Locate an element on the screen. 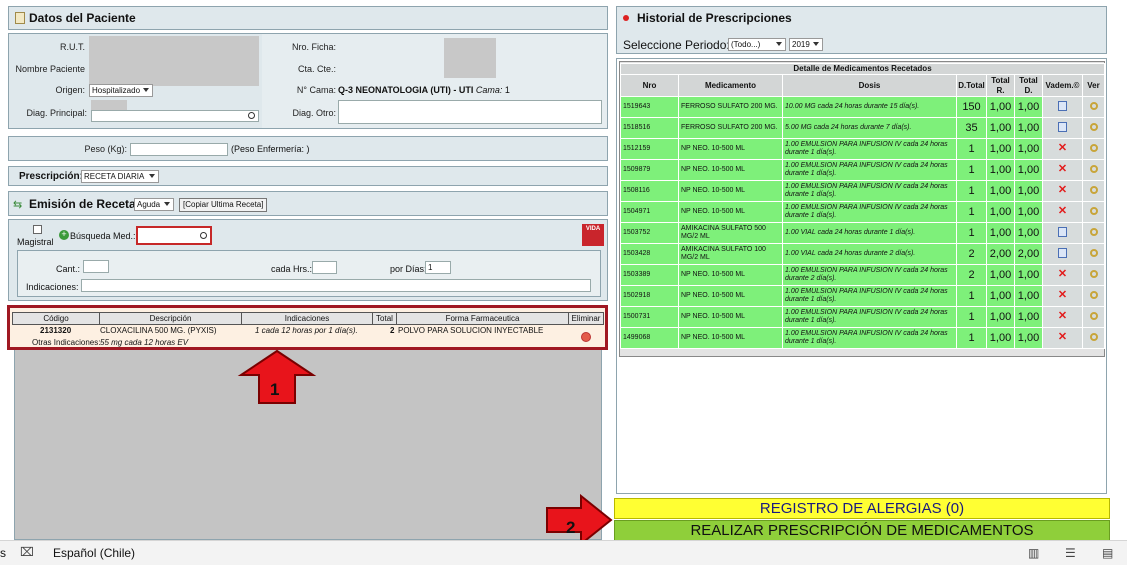 This screenshot has width=1127, height=565. indicaciones-label: Indicaciones: is located at coordinates (52, 287).